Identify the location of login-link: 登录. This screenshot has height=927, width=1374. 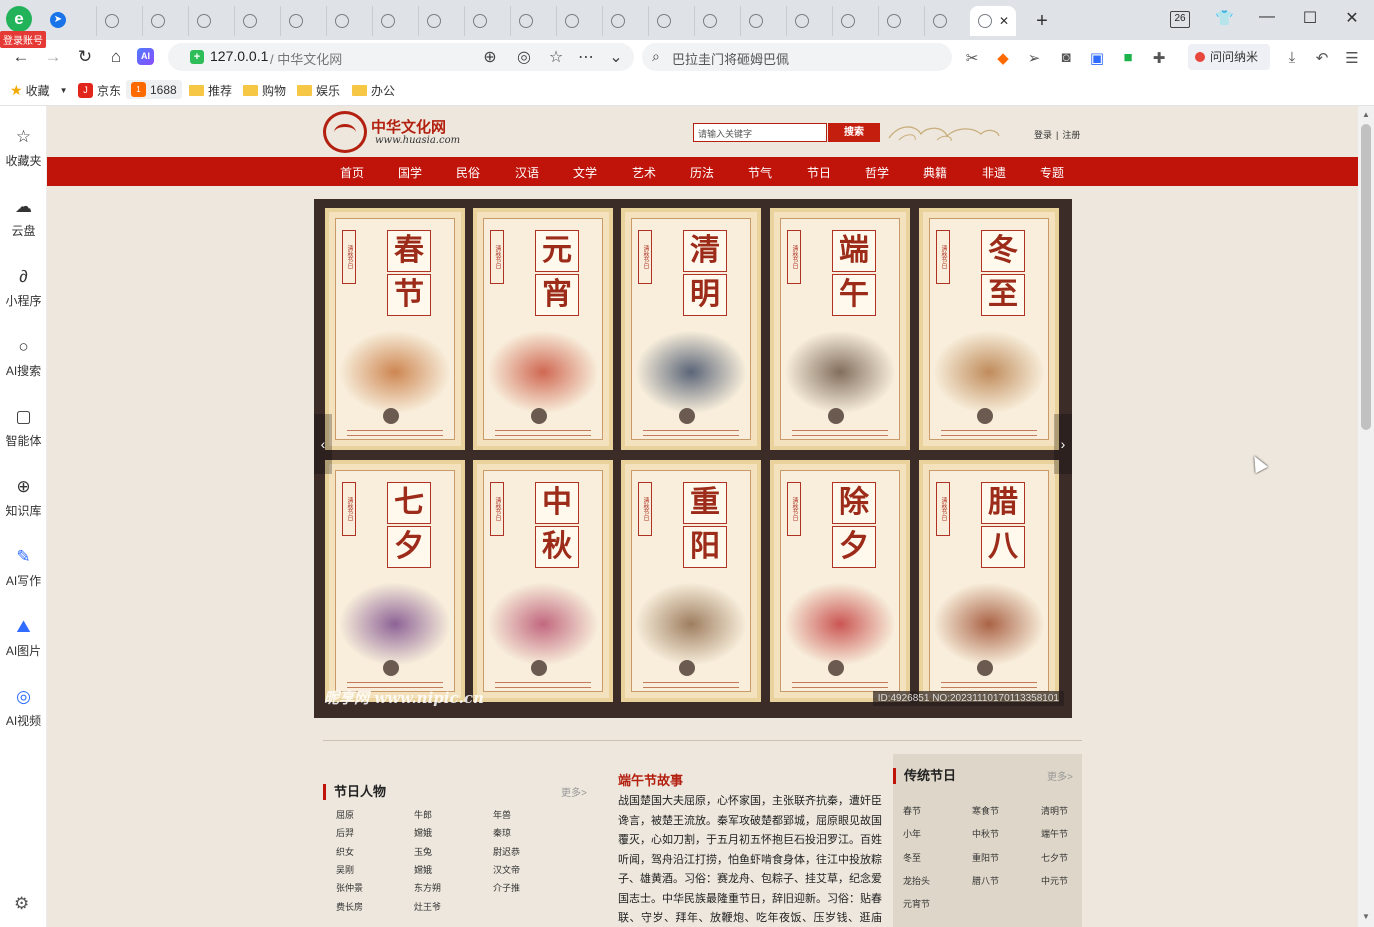
(1043, 135).